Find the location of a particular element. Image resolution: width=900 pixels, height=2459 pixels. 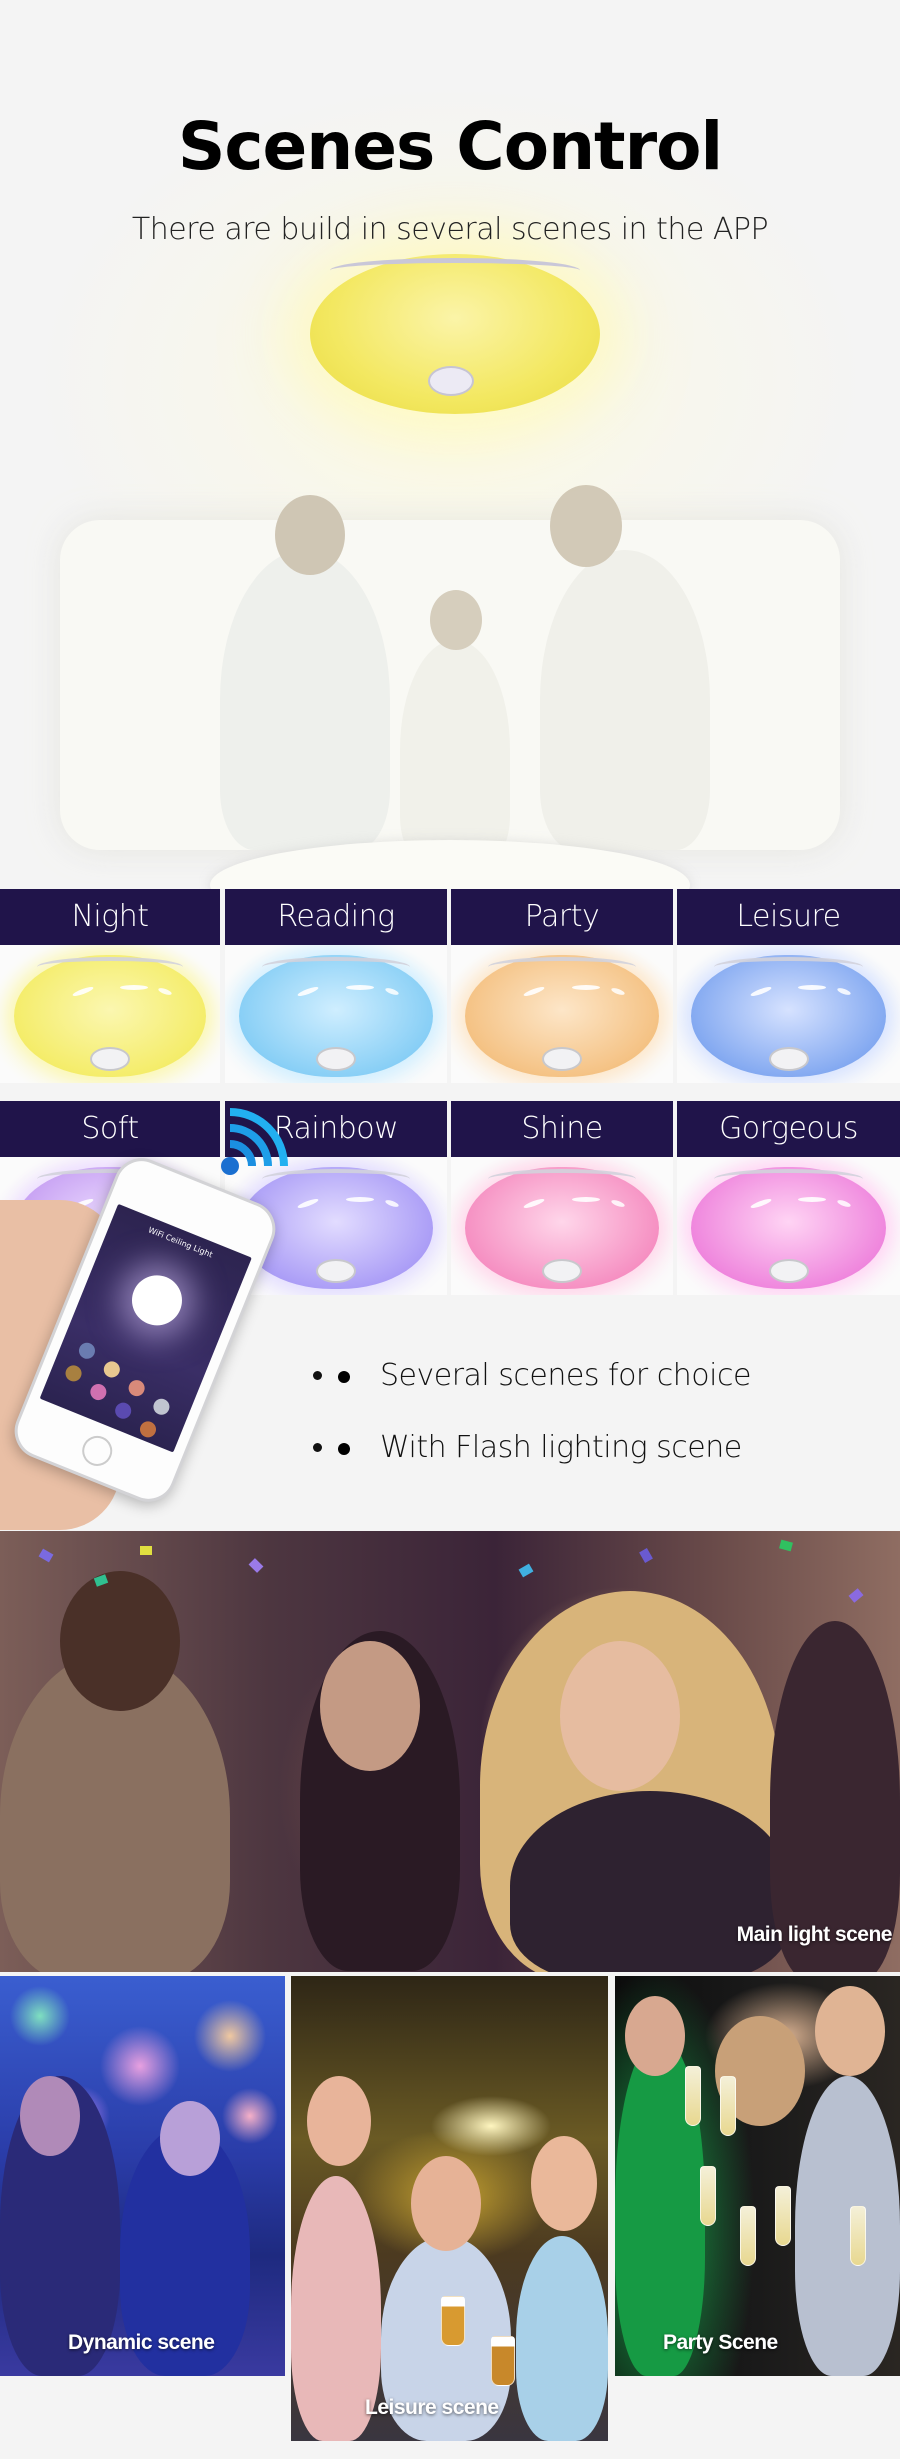

photo-caption: Dynamic scene is located at coordinates (141, 2342).